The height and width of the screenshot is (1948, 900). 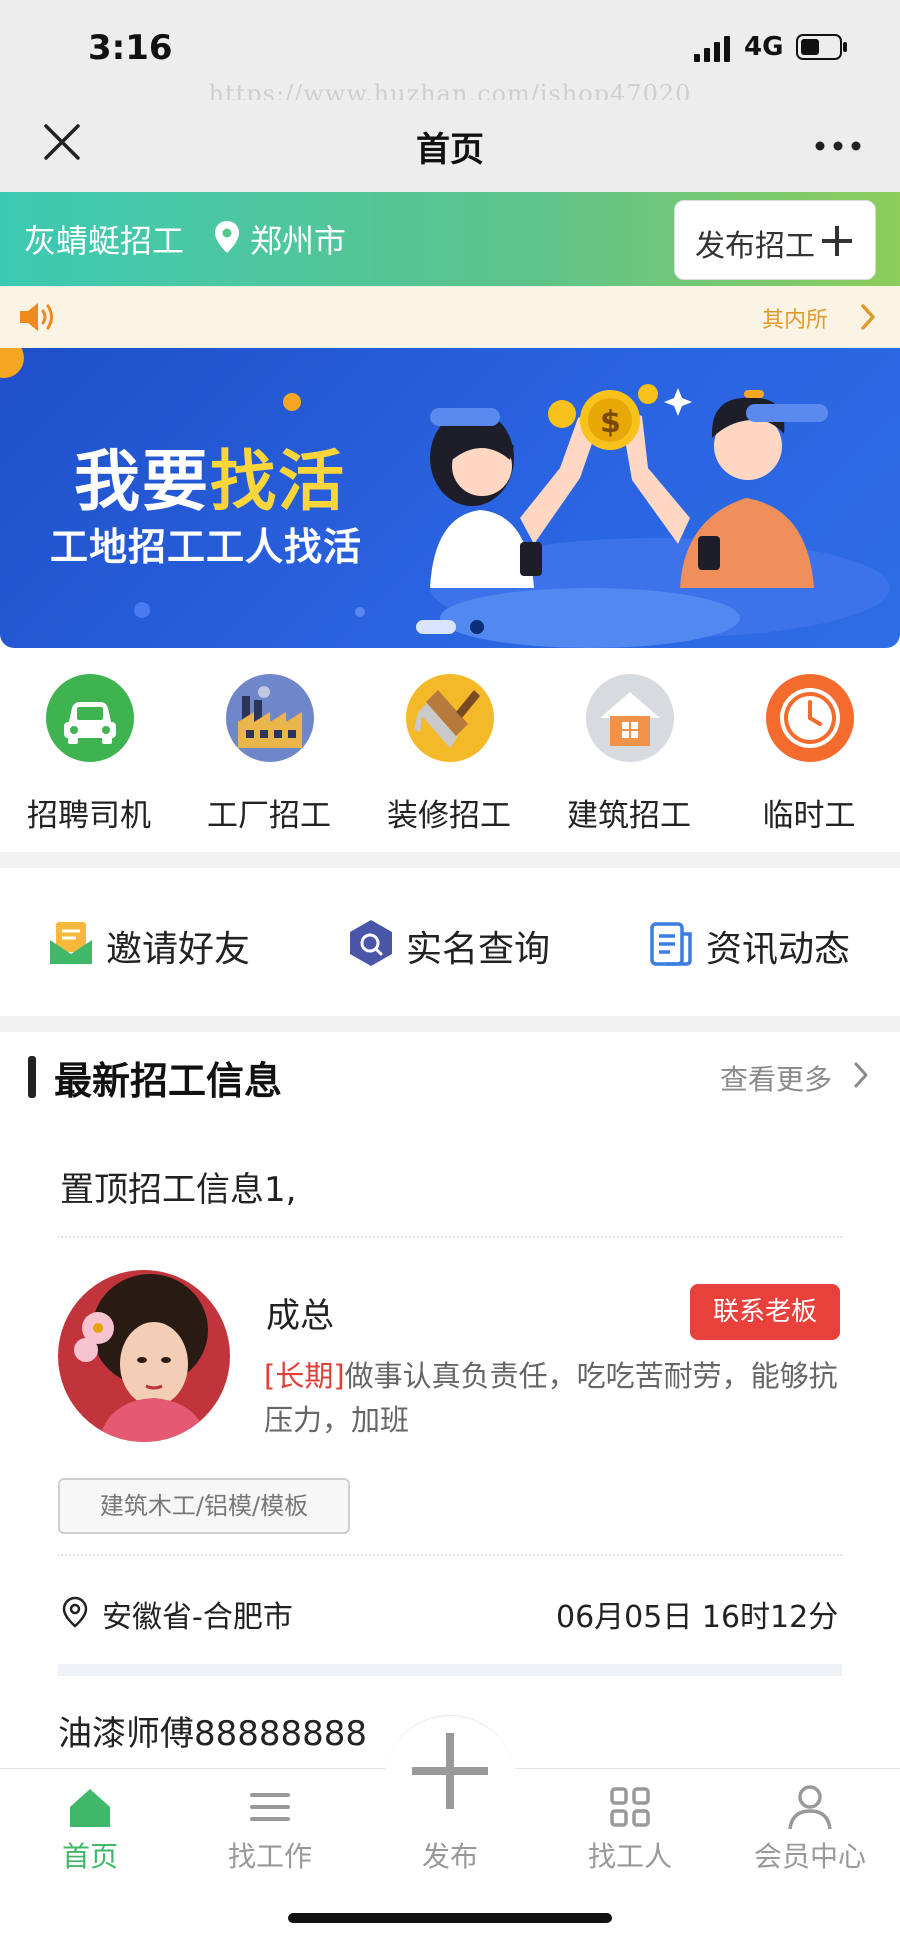 What do you see at coordinates (71, 943) in the screenshot?
I see `envelope-icon` at bounding box center [71, 943].